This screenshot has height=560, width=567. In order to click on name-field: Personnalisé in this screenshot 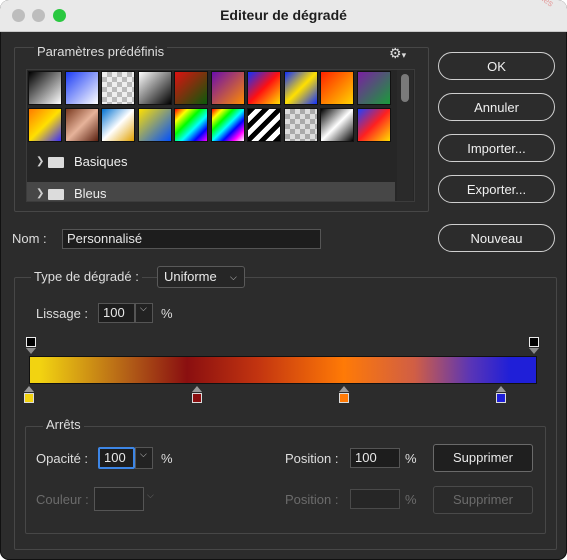, I will do `click(191, 239)`.